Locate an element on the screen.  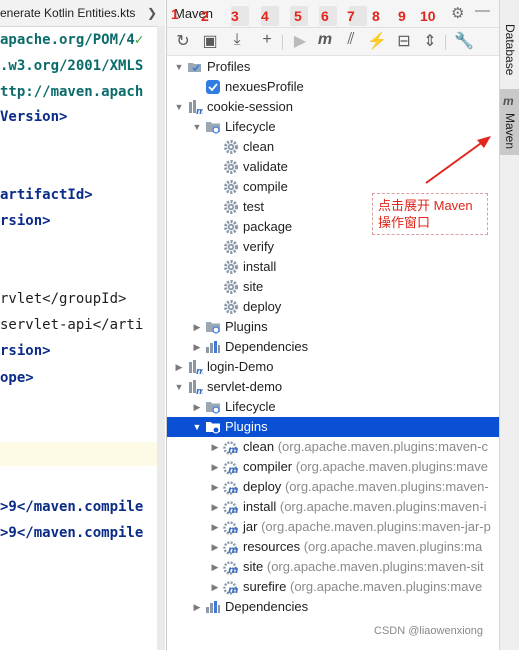
download-icon: ⤓ is located at coordinates (237, 40).